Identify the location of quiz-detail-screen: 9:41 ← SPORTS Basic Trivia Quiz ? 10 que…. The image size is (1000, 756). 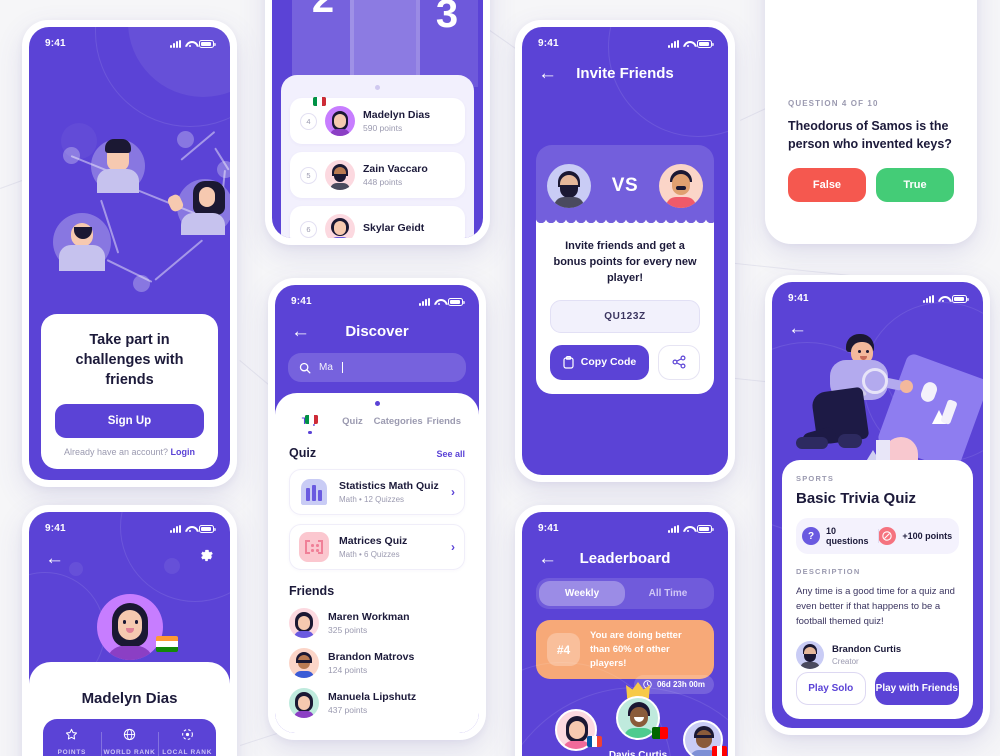
(877, 505).